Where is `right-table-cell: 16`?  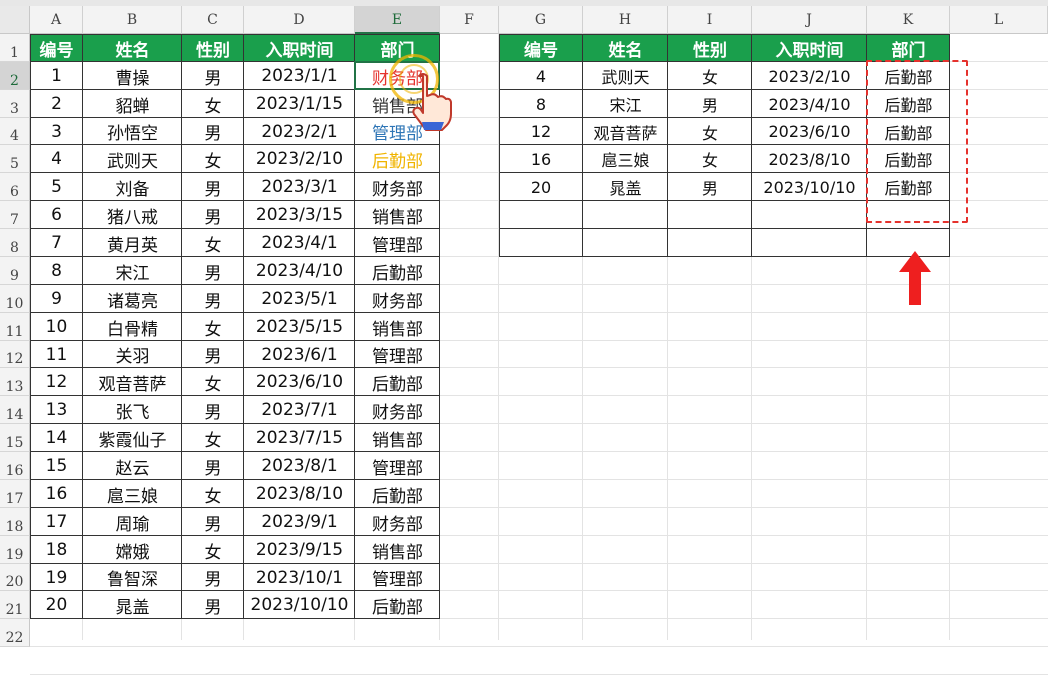 right-table-cell: 16 is located at coordinates (541, 159).